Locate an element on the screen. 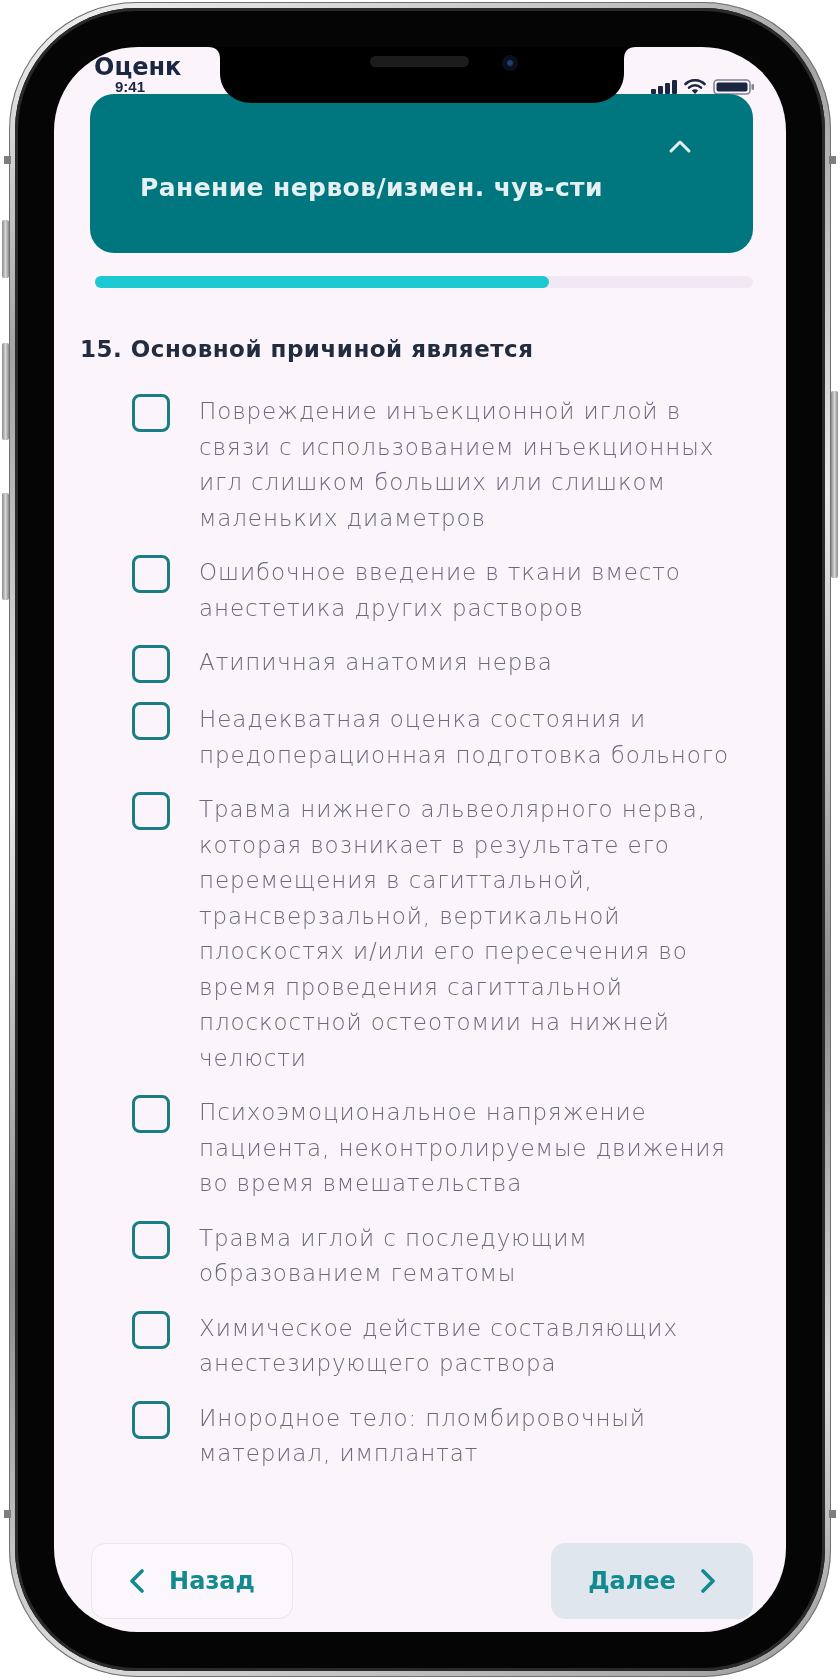 This screenshot has width=840, height=1680. option-text: Неадекватная оценка состояния и предоперационная подготовка больного is located at coordinates (464, 737).